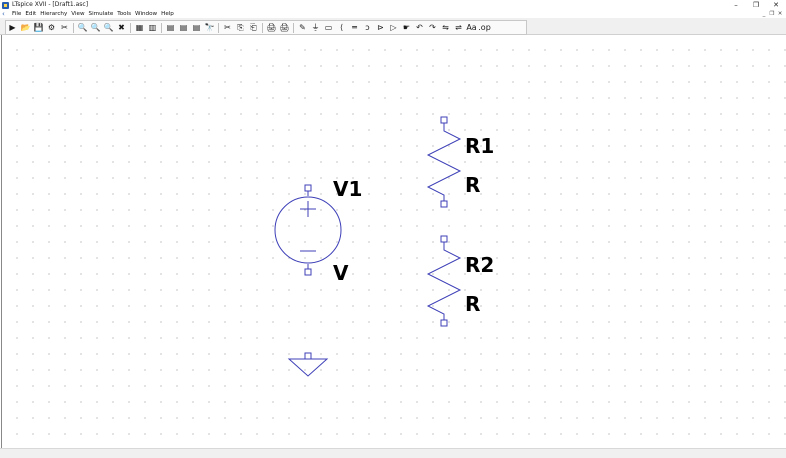 This screenshot has height=458, width=786. What do you see at coordinates (308, 188) in the screenshot?
I see `v1-pin-top` at bounding box center [308, 188].